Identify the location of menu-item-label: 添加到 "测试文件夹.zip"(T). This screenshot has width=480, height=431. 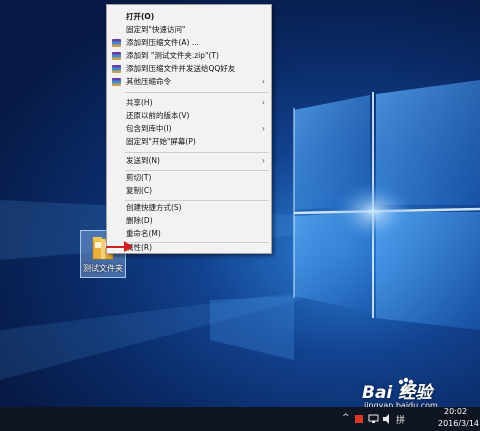
(172, 55).